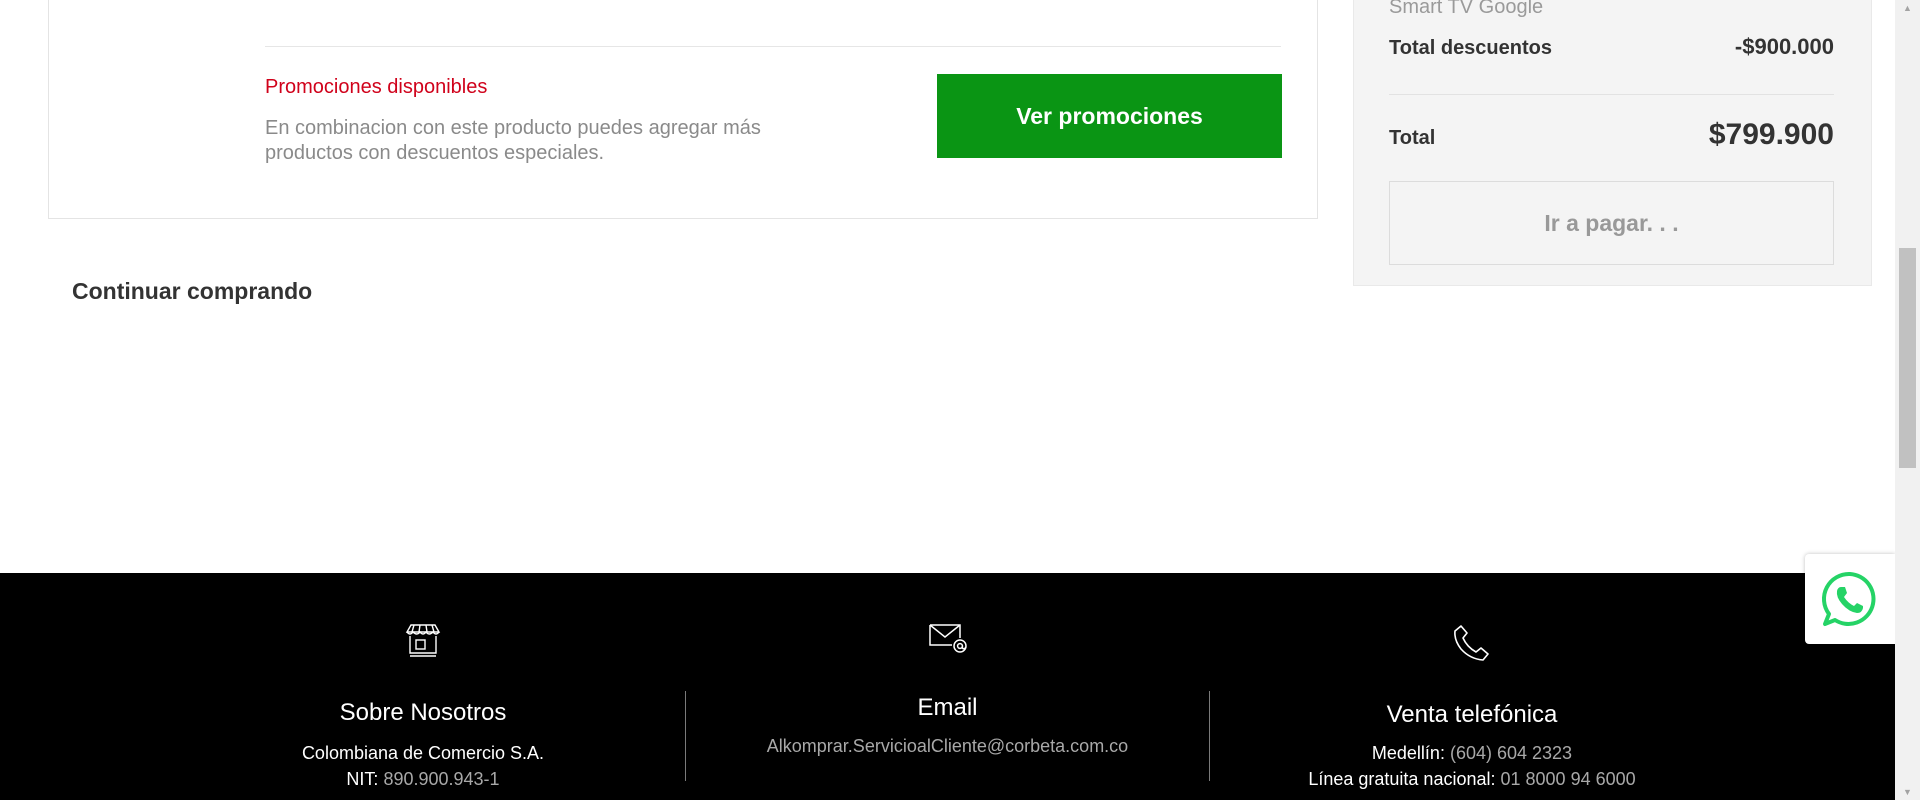  I want to click on total-value: $799.900, so click(1771, 134).